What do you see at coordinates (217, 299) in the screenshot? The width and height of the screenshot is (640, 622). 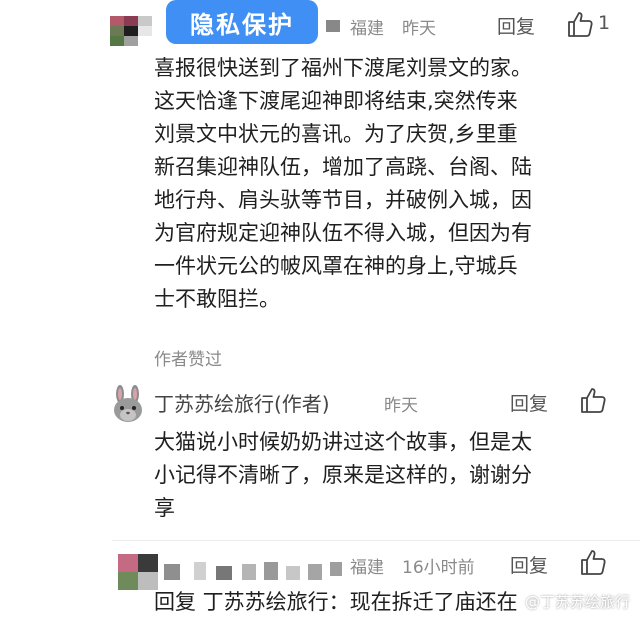 I see `comment-text-line: 士不敢阻拦。` at bounding box center [217, 299].